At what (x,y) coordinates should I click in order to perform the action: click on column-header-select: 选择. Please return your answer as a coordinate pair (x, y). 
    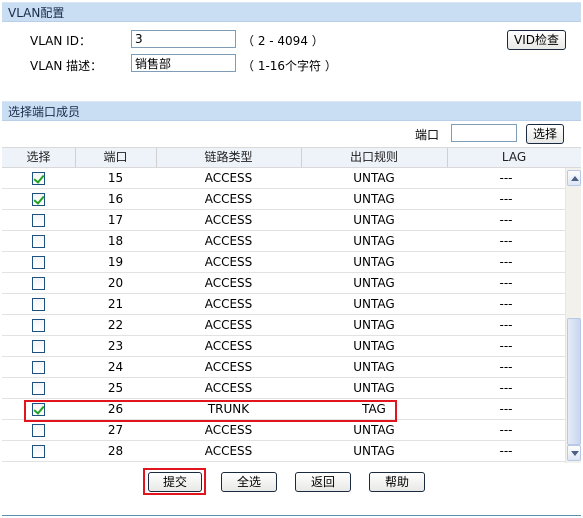
    Looking at the image, I should click on (38, 157).